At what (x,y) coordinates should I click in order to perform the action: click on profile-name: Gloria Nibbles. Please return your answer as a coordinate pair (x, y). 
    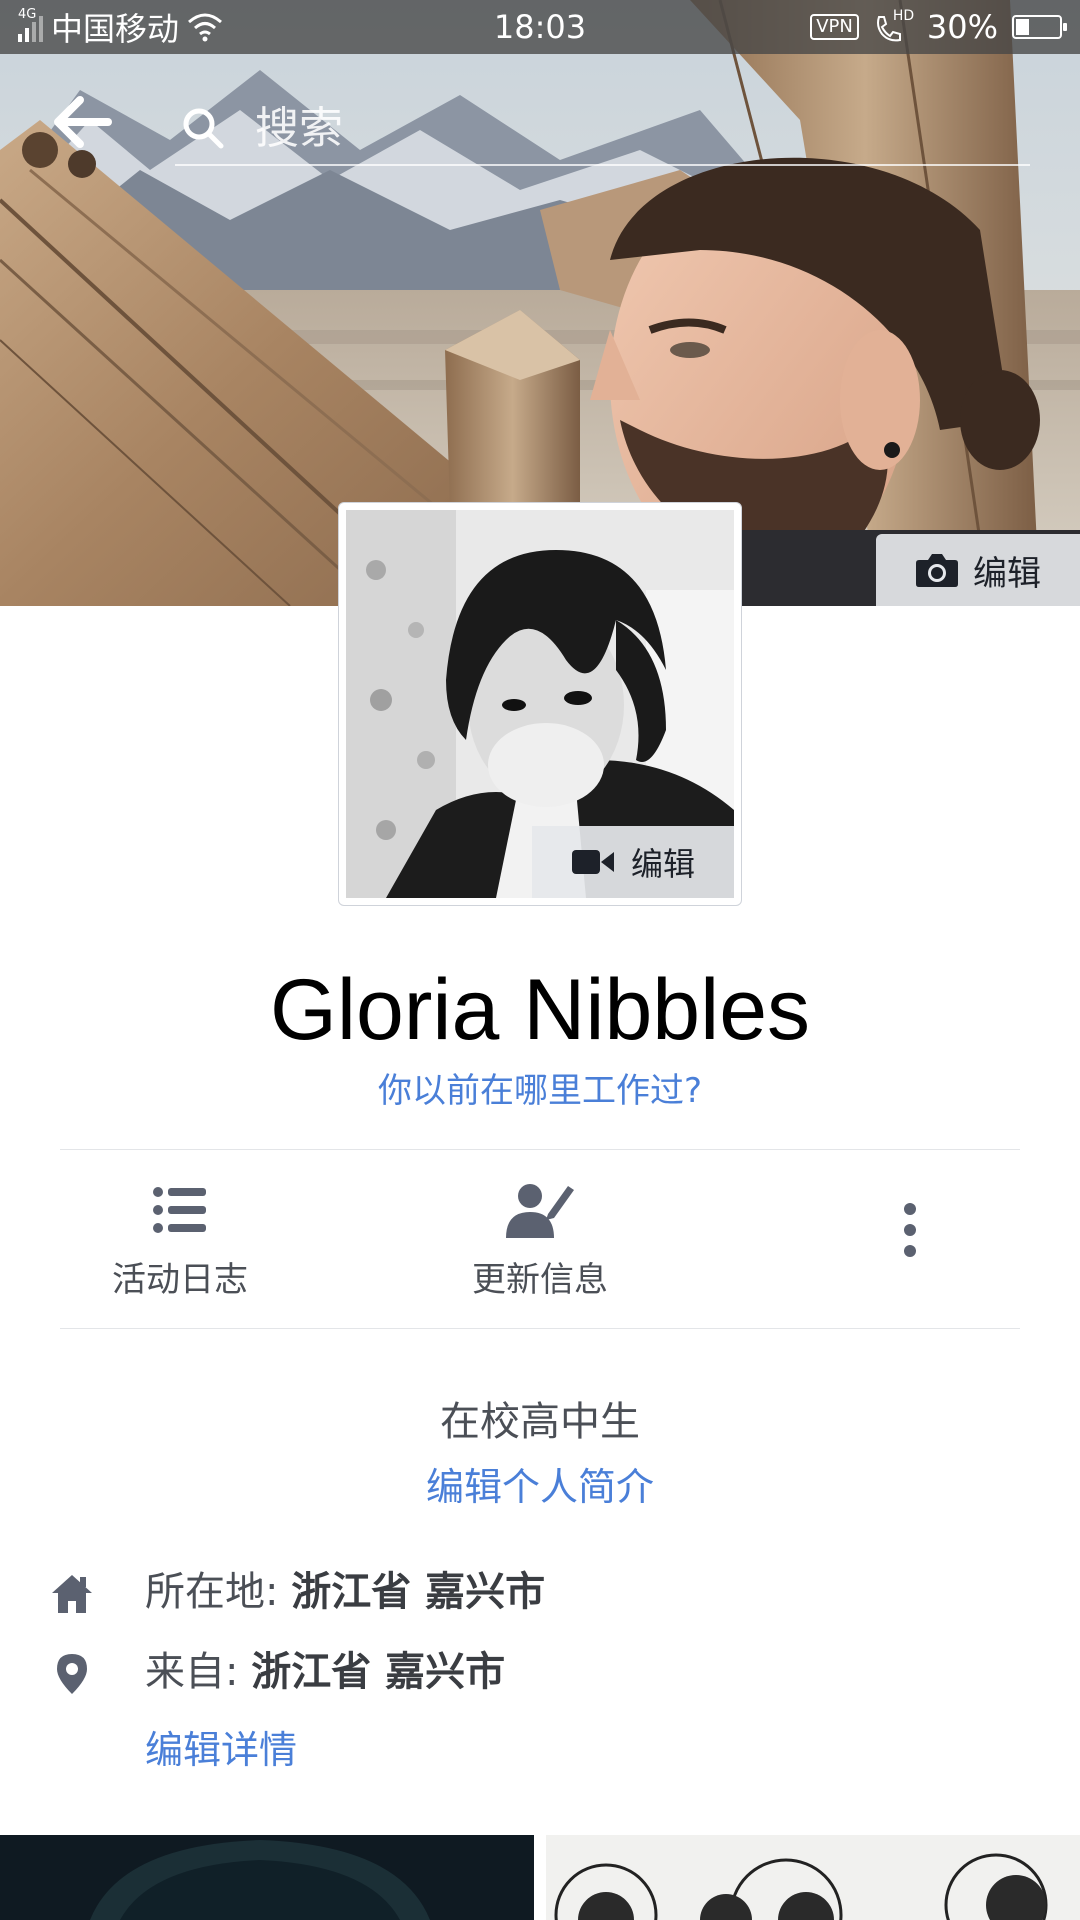
    Looking at the image, I should click on (540, 1010).